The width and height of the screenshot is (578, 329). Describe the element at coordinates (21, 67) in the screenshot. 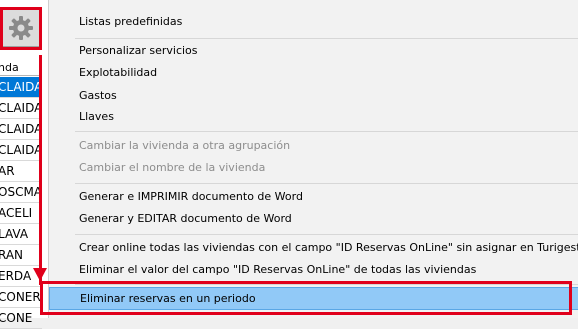

I see `list-column-header: nda` at that location.